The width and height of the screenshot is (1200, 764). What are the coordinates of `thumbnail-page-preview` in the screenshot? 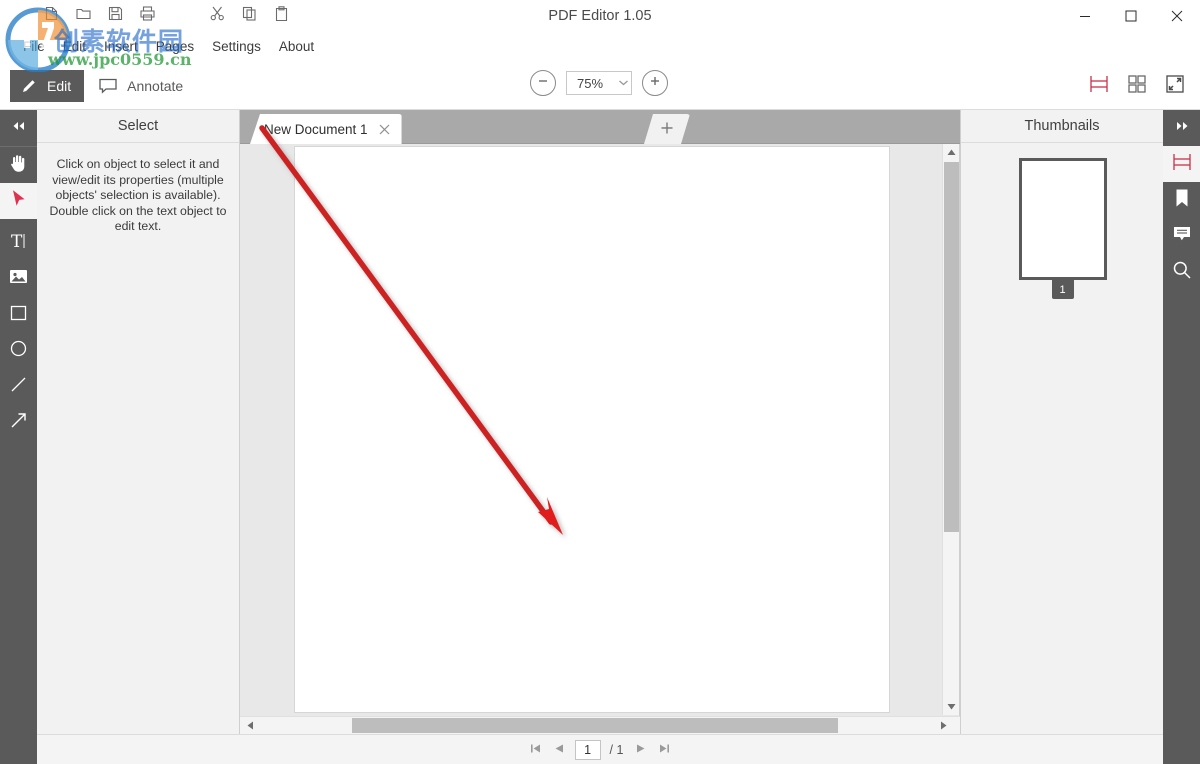 It's located at (1062, 219).